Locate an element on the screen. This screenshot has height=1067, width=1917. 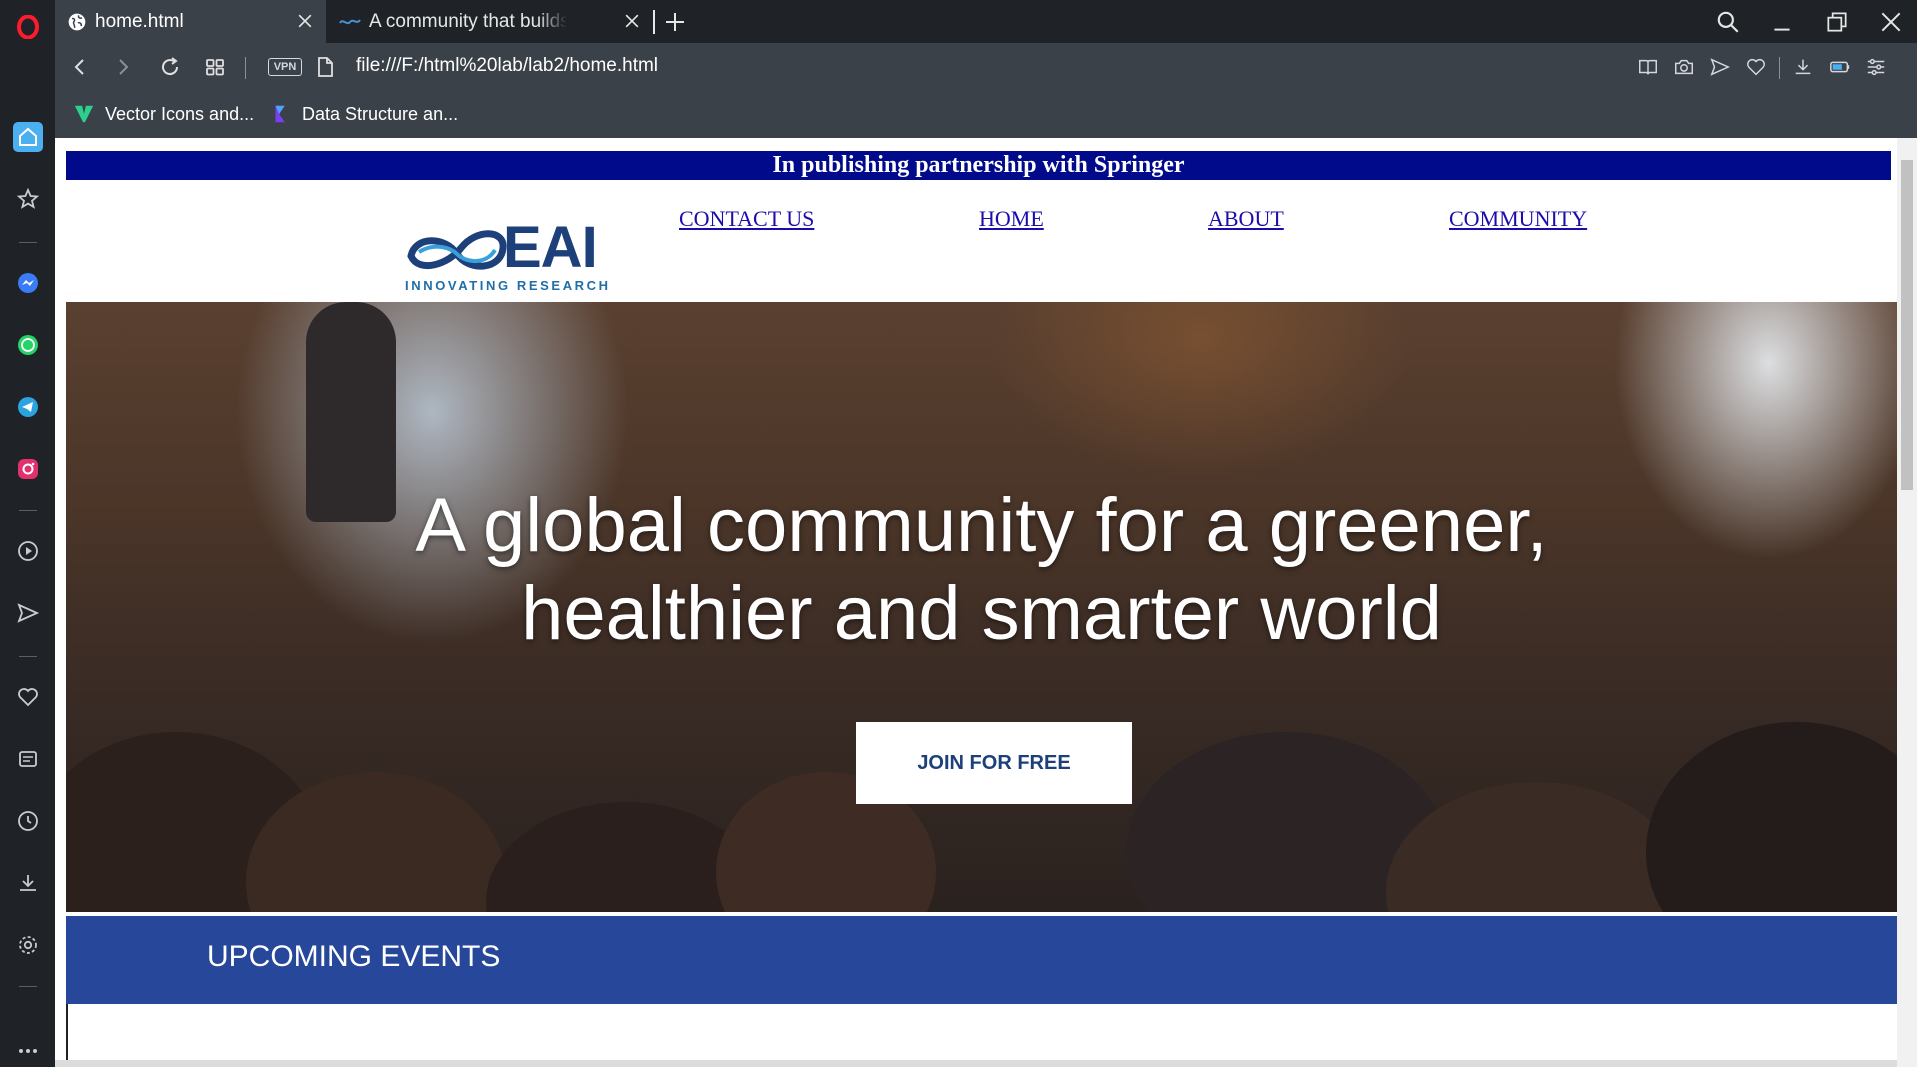
eai-logo-icon is located at coordinates (350, 21).